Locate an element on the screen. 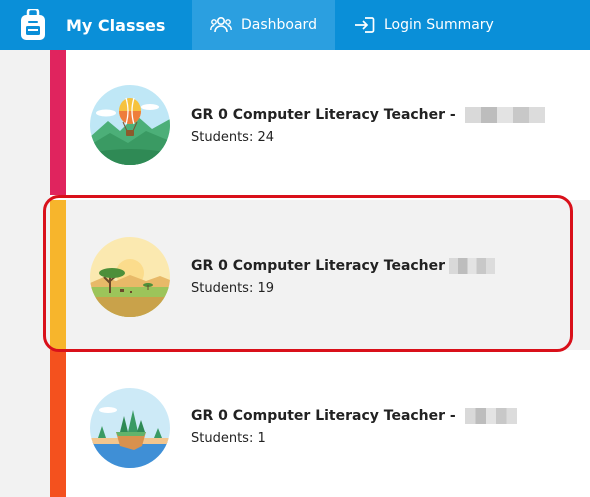 The height and width of the screenshot is (497, 590). brand: My Classes is located at coordinates (96, 25).